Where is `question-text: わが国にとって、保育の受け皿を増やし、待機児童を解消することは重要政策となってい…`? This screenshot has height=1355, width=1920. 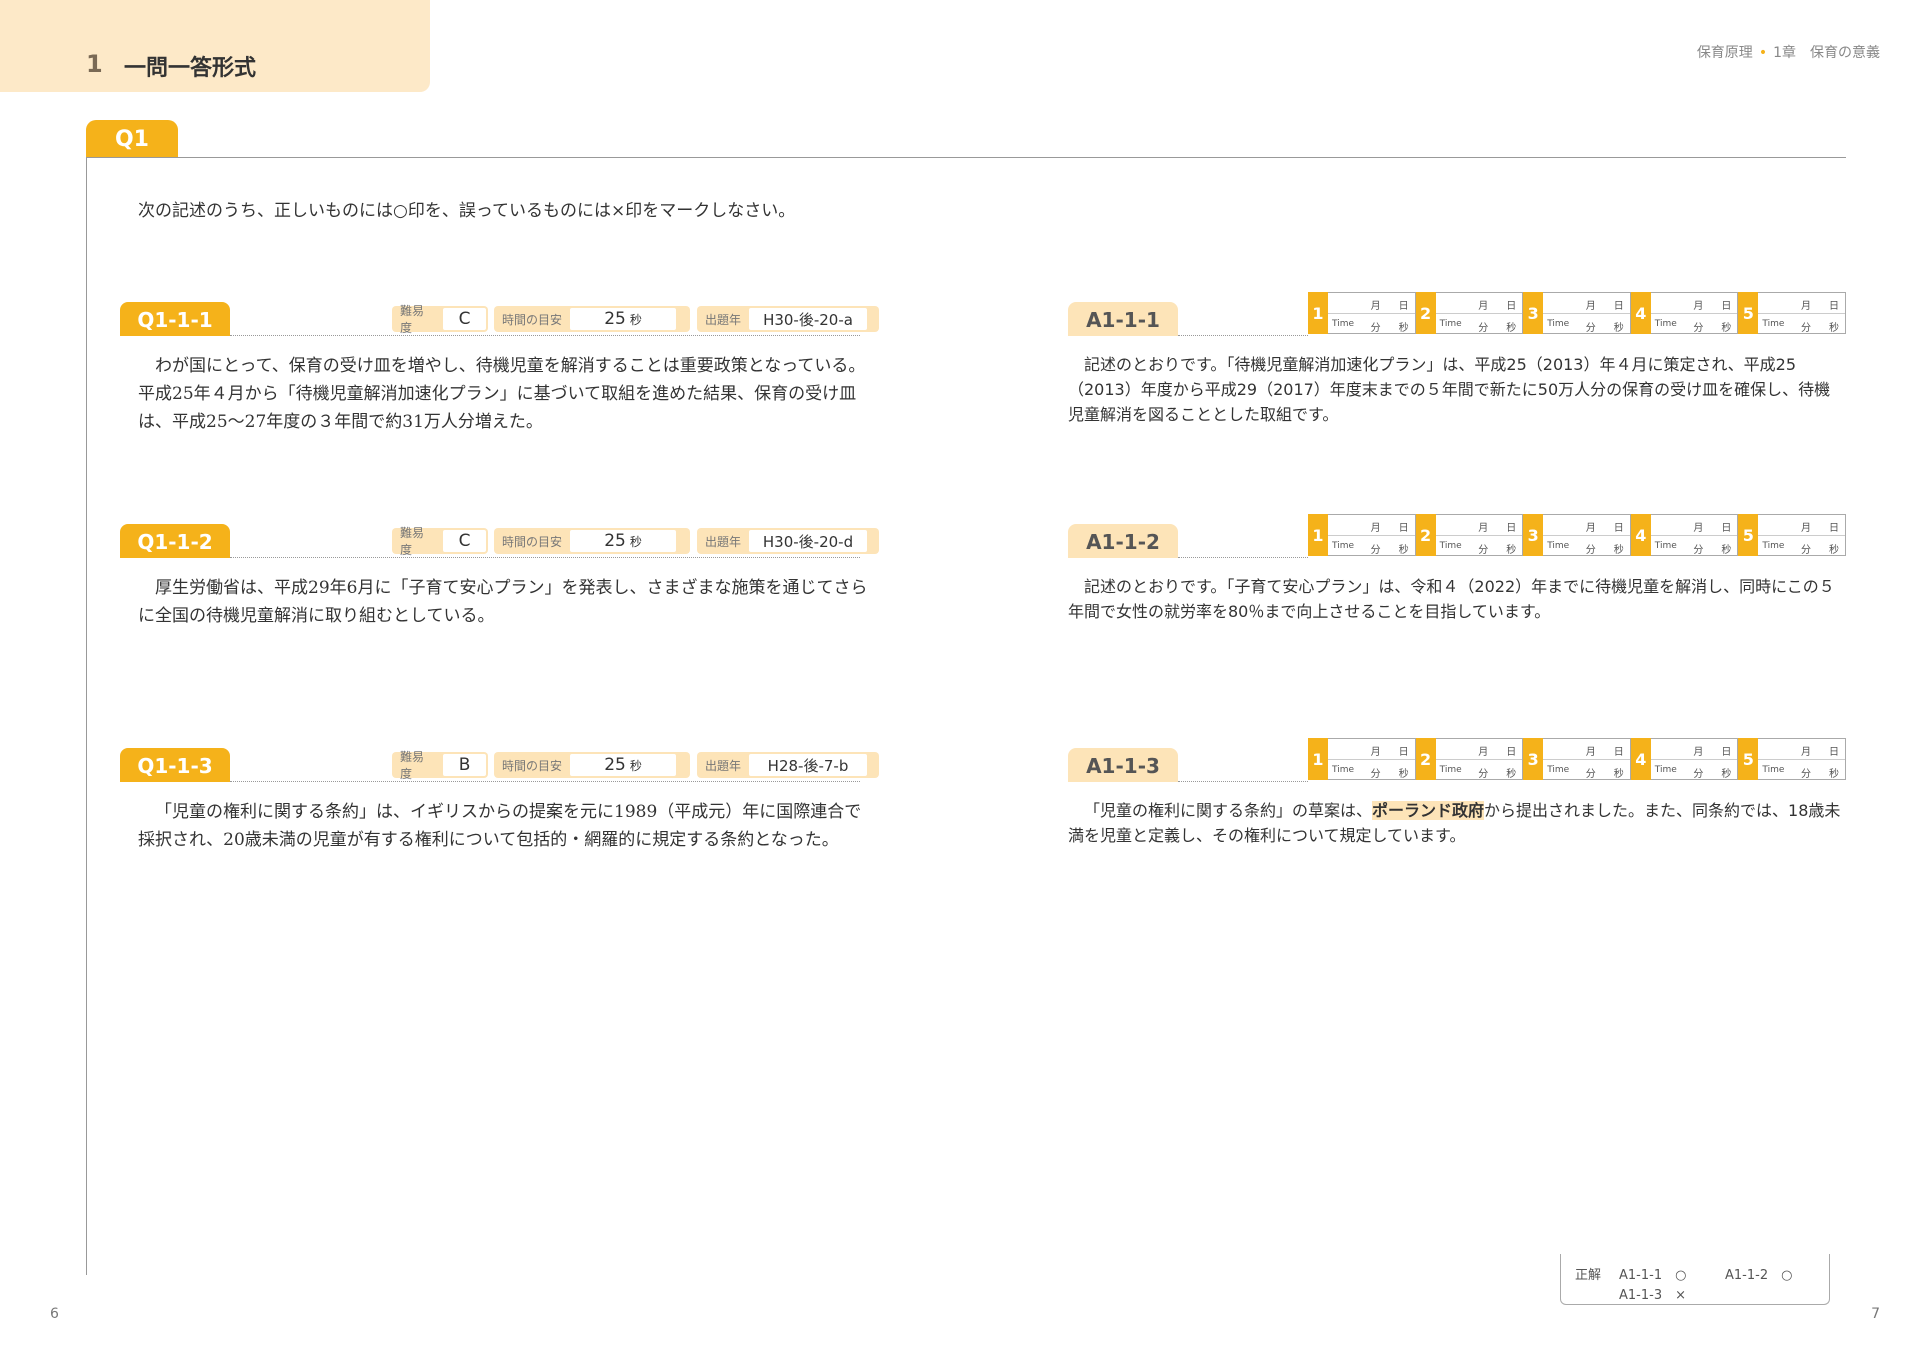 question-text: わが国にとって、保育の受け皿を増やし、待機児童を解消することは重要政策となってい… is located at coordinates (503, 394).